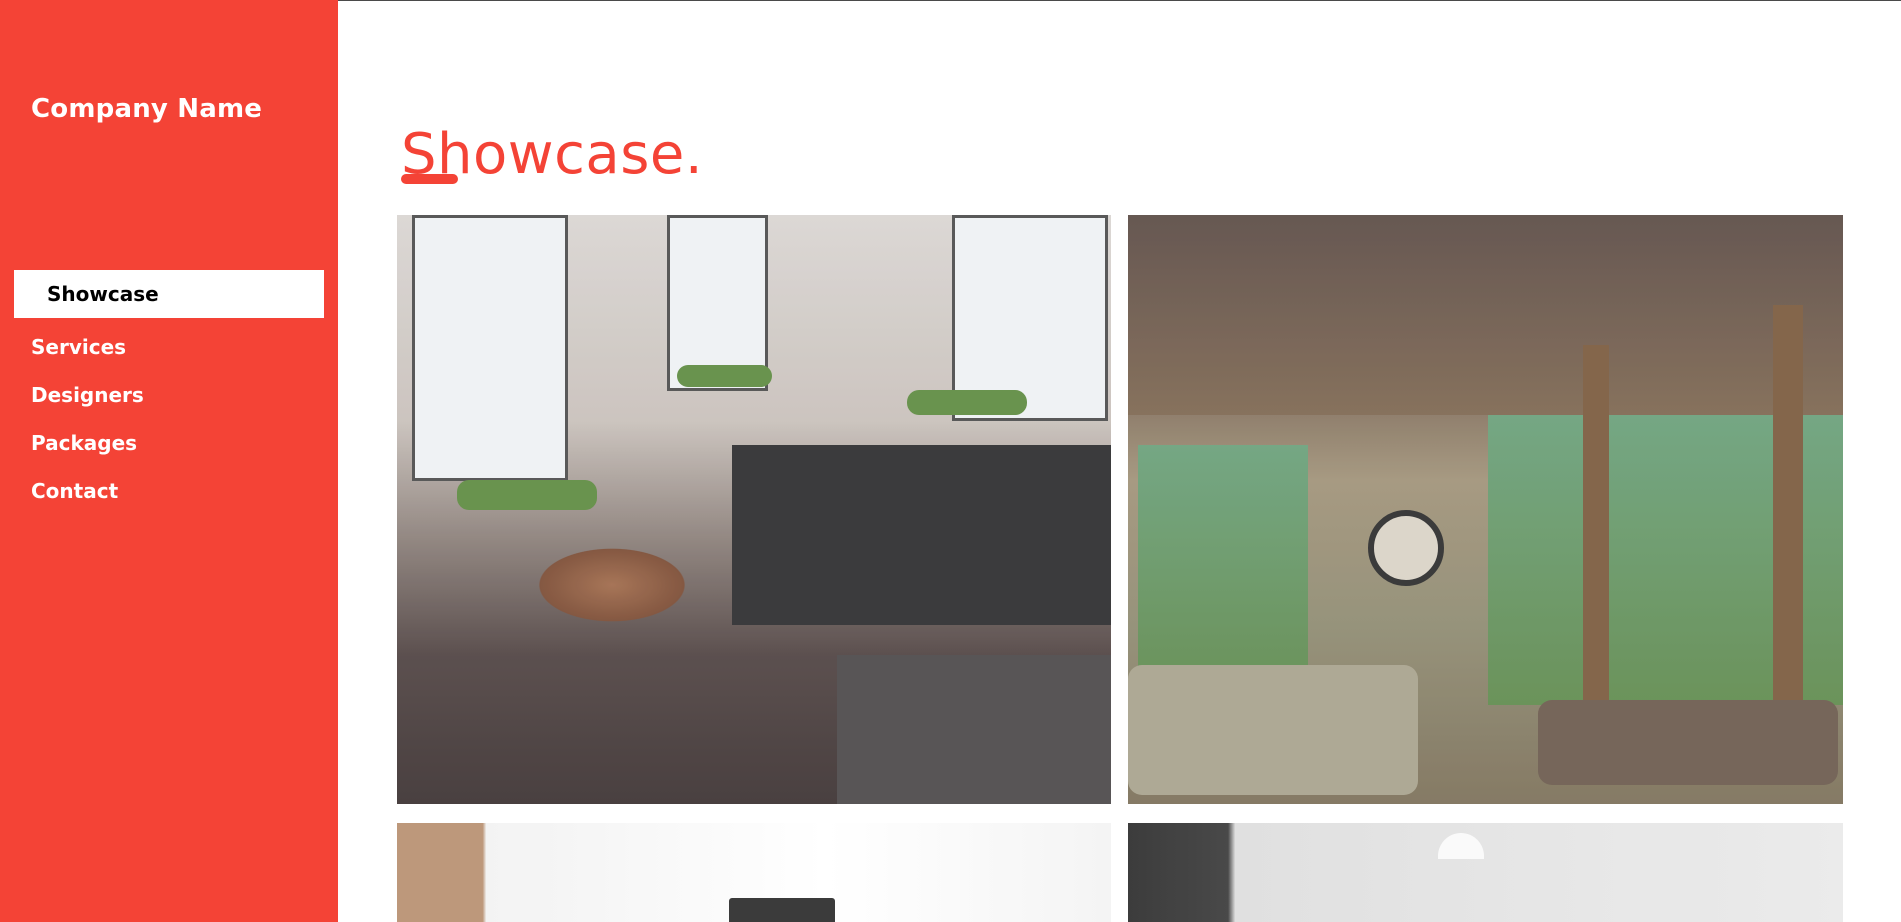 Image resolution: width=1901 pixels, height=922 pixels. I want to click on window-shape, so click(490, 348).